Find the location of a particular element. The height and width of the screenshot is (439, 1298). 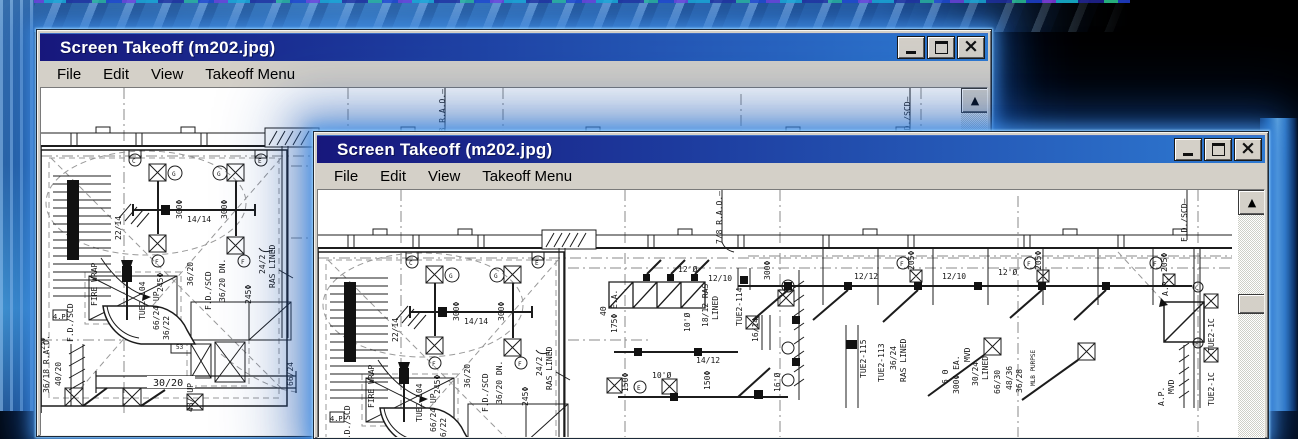

vertical-scrollbar: ▲ is located at coordinates (1251, 313).